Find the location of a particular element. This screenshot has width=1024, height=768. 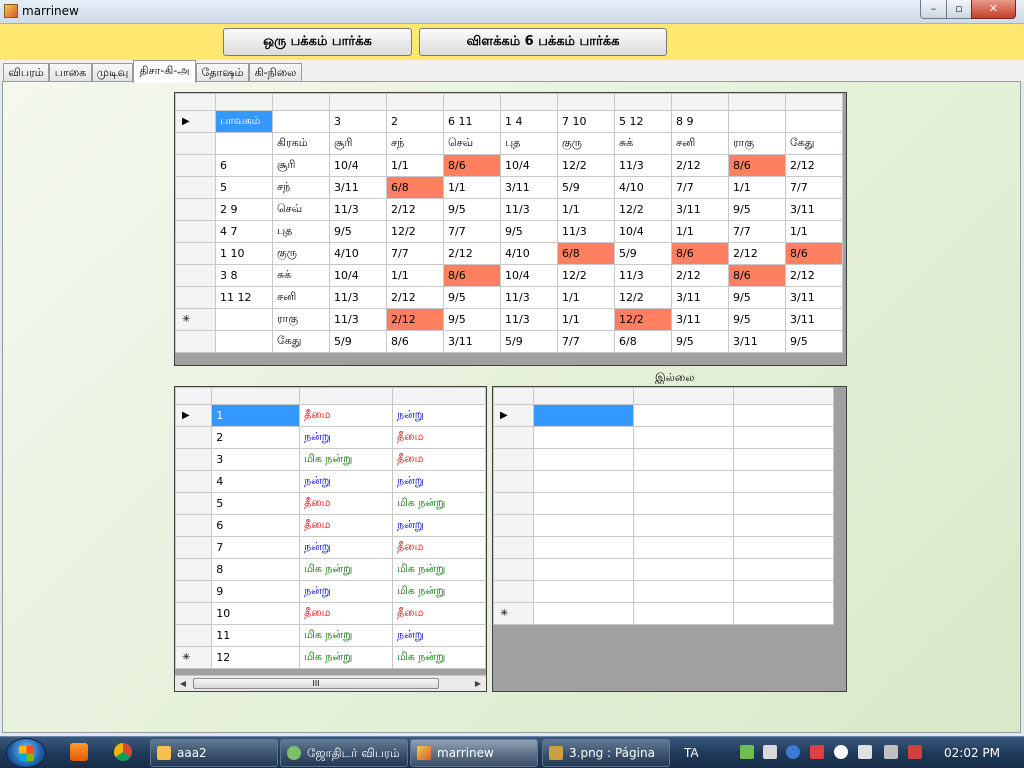

table-row: ▶ 1 தீமை நன்று is located at coordinates (330, 415).